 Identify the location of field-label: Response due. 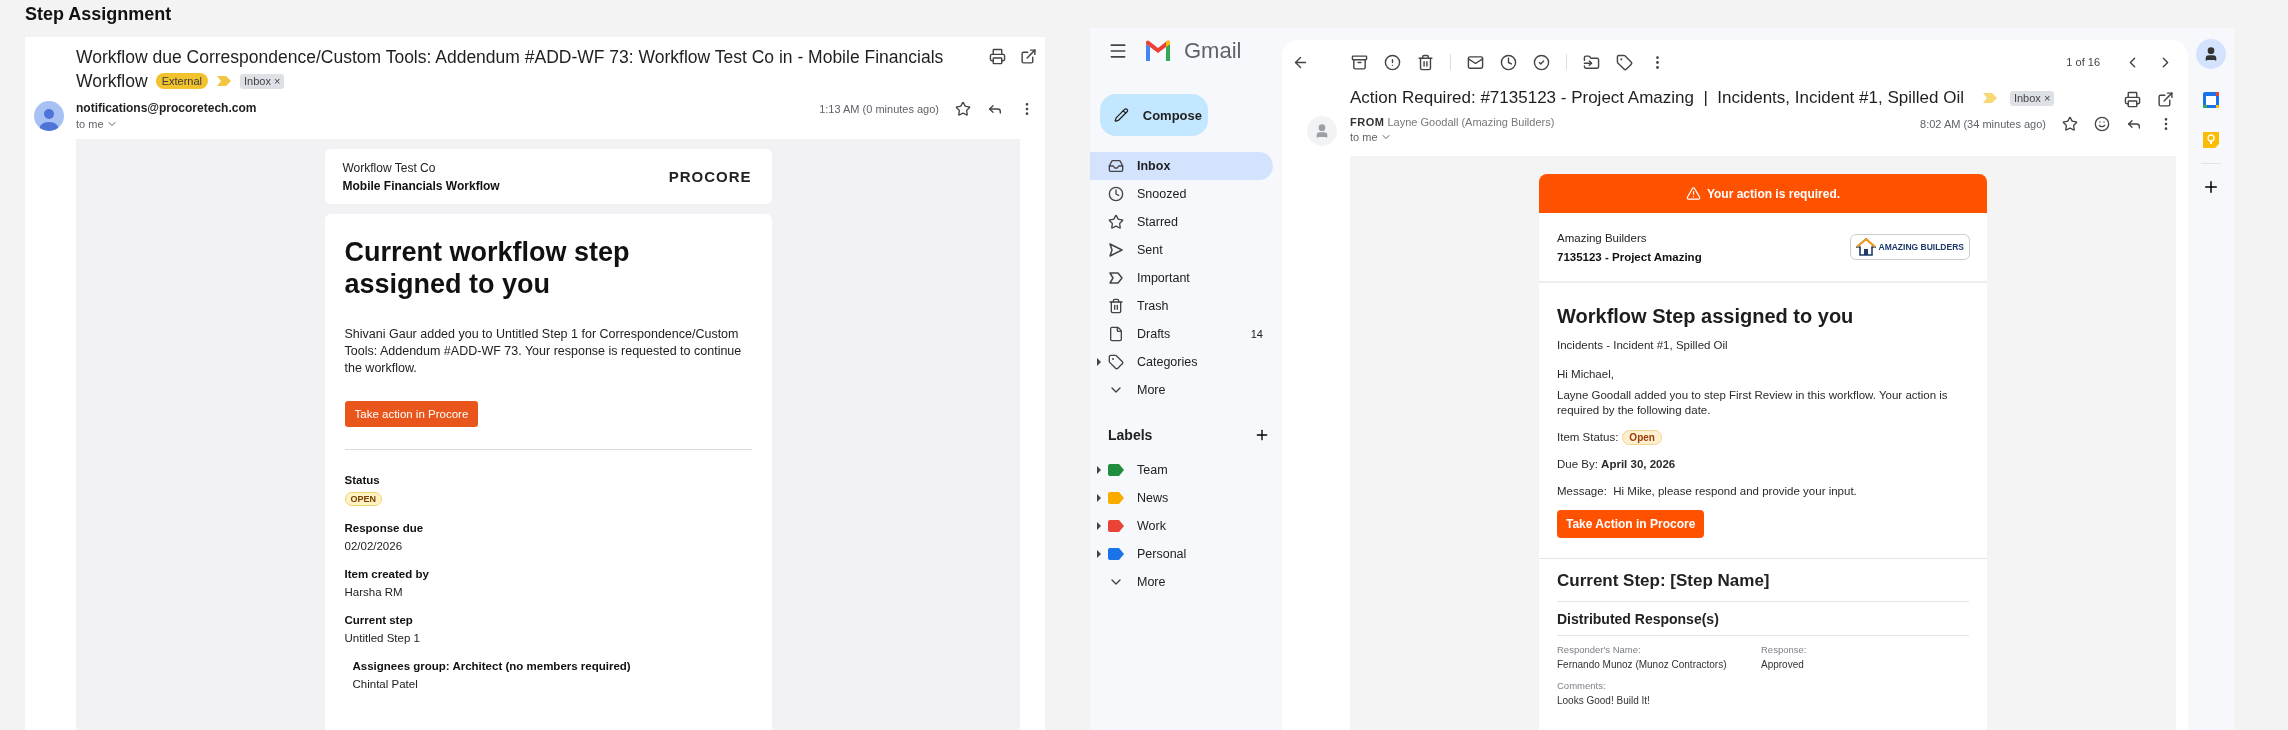
(384, 528).